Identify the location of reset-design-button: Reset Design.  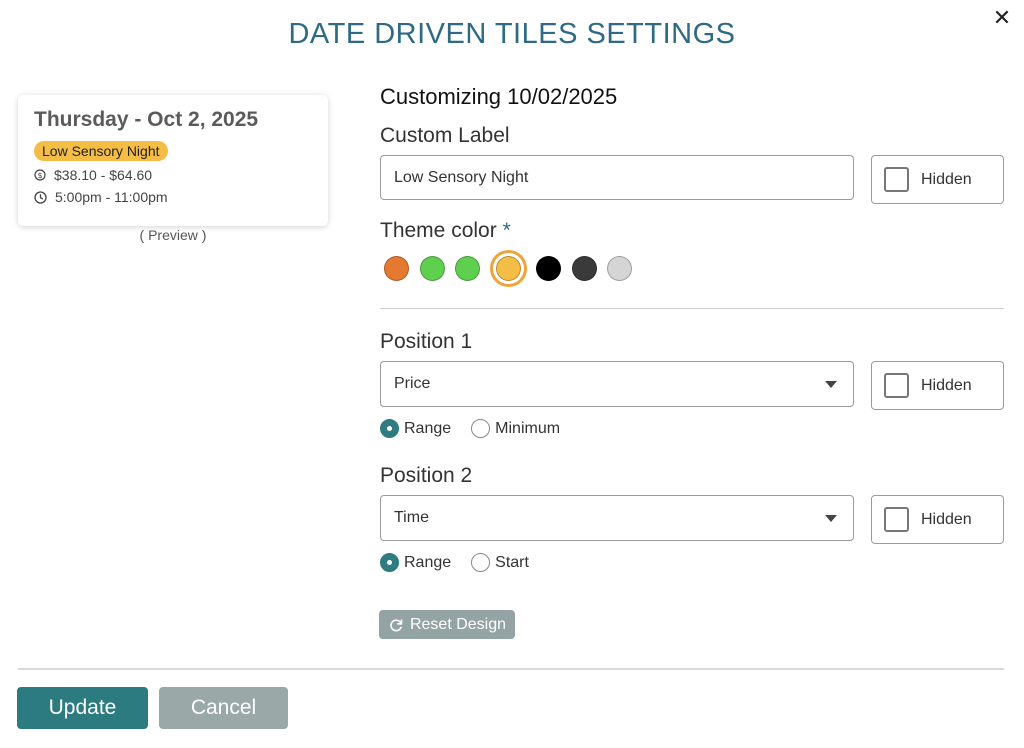
(447, 624).